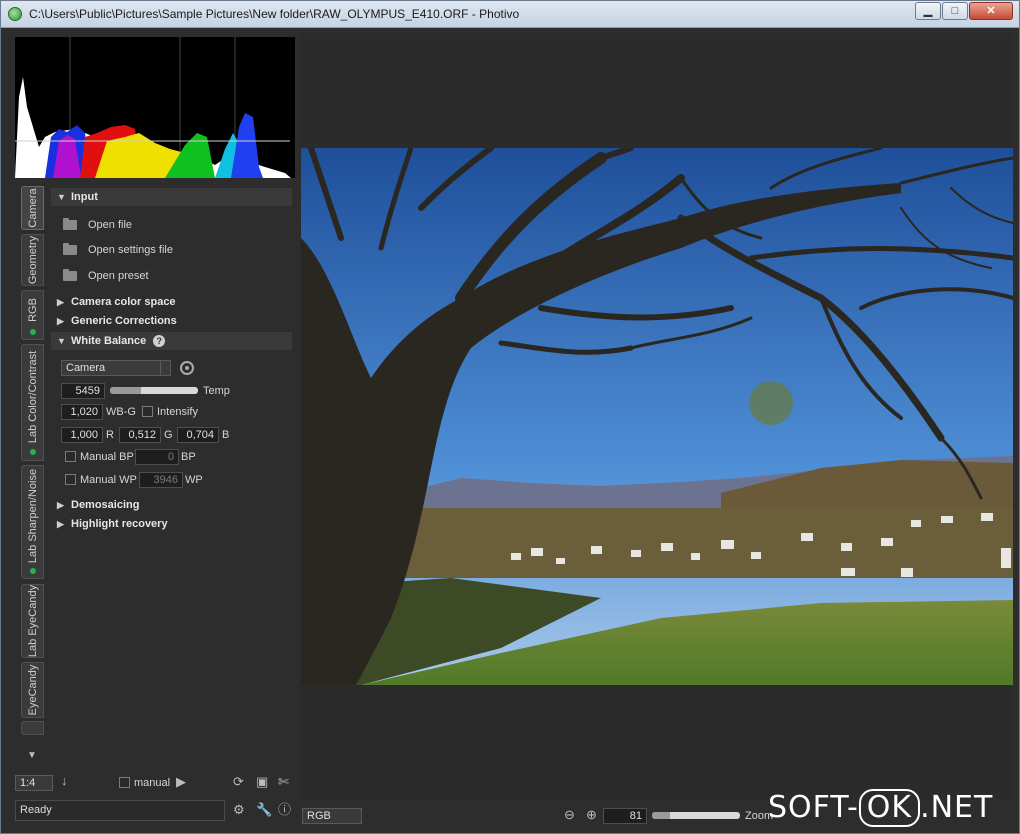 The height and width of the screenshot is (834, 1020). I want to click on tab-lab-sharpen-noise-indicator, so click(33, 571).